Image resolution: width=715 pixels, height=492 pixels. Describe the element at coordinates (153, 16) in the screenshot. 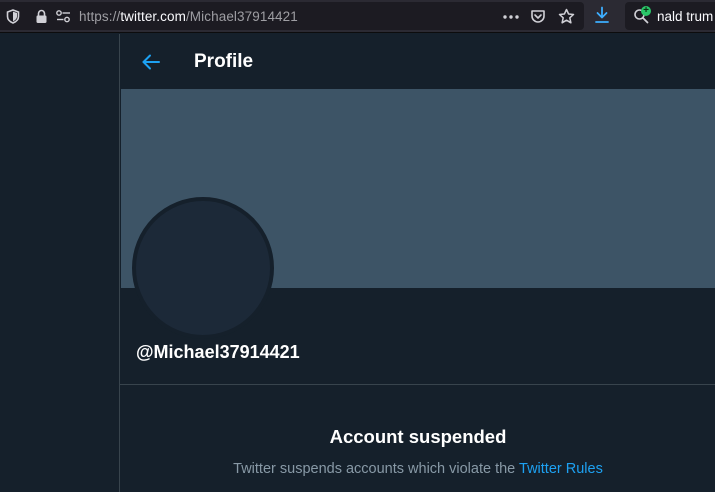

I see `url-host: twitter.com` at that location.